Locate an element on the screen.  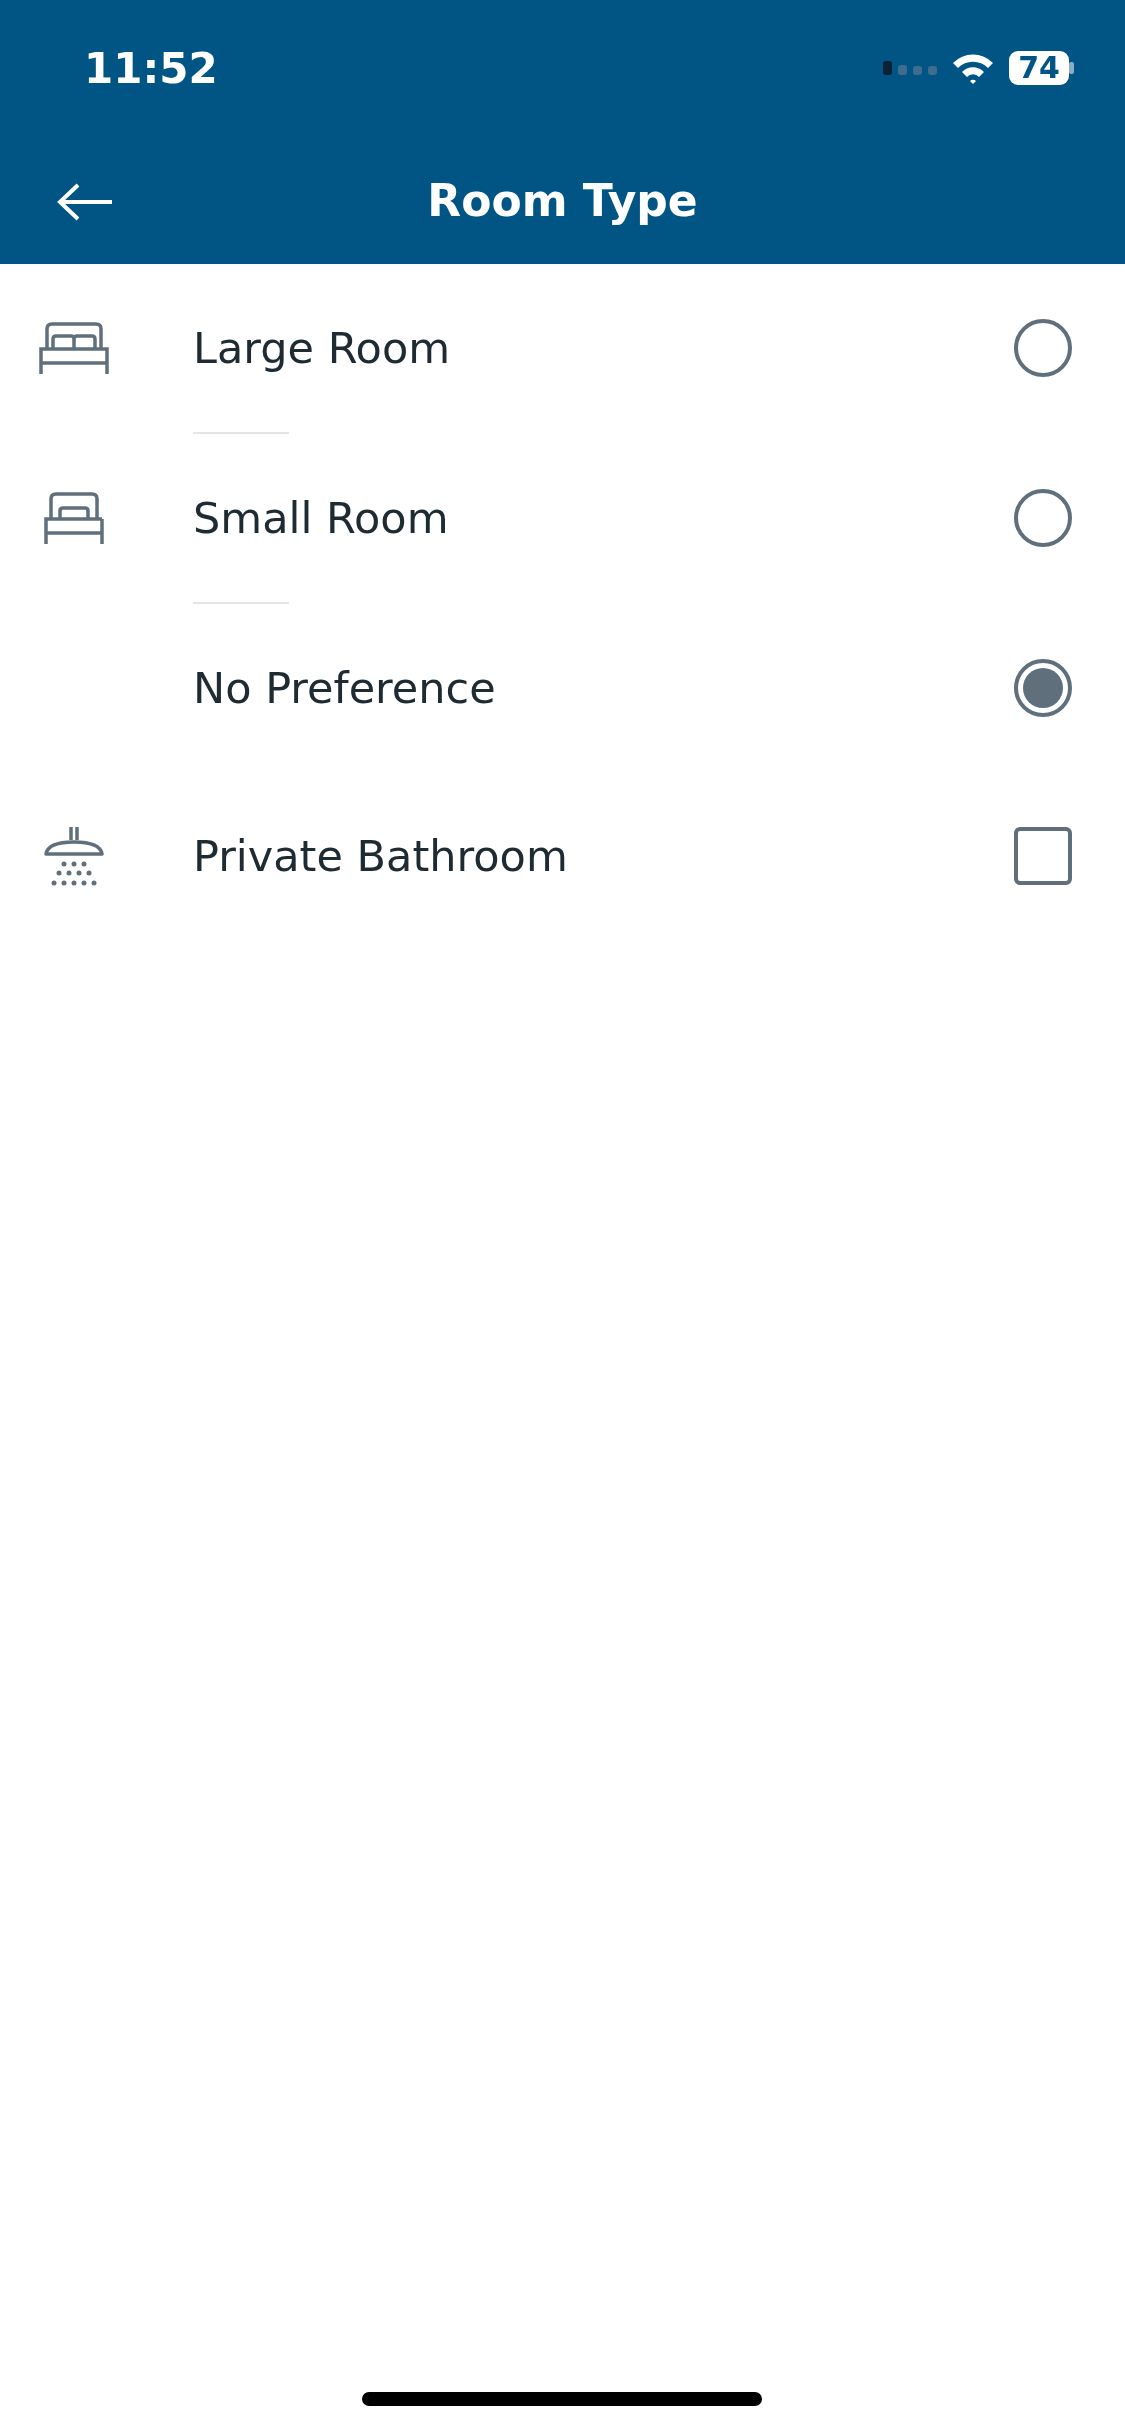
shower-icon is located at coordinates (74, 856).